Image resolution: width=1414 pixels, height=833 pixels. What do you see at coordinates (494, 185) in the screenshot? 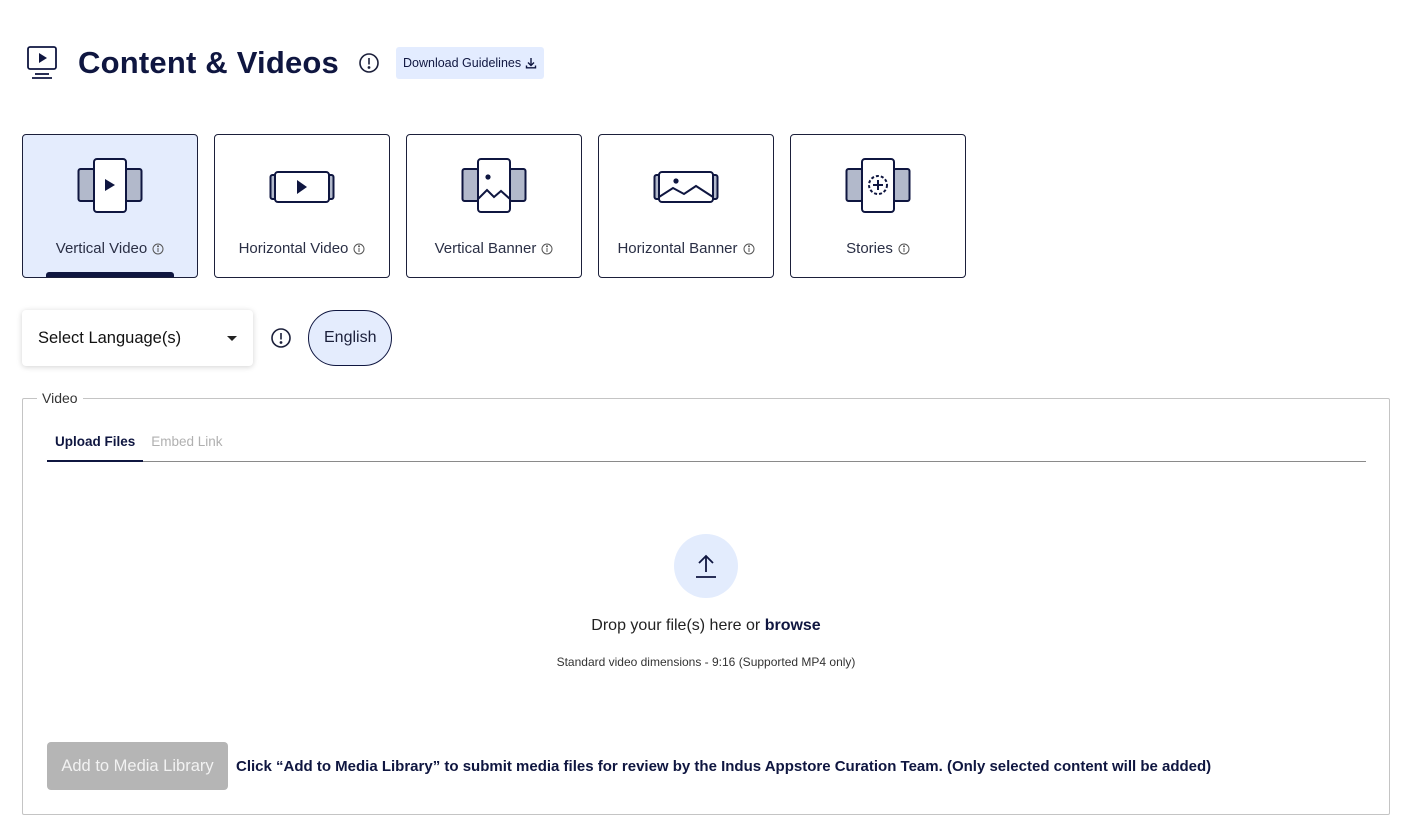
I see `vertical-banner-icon` at bounding box center [494, 185].